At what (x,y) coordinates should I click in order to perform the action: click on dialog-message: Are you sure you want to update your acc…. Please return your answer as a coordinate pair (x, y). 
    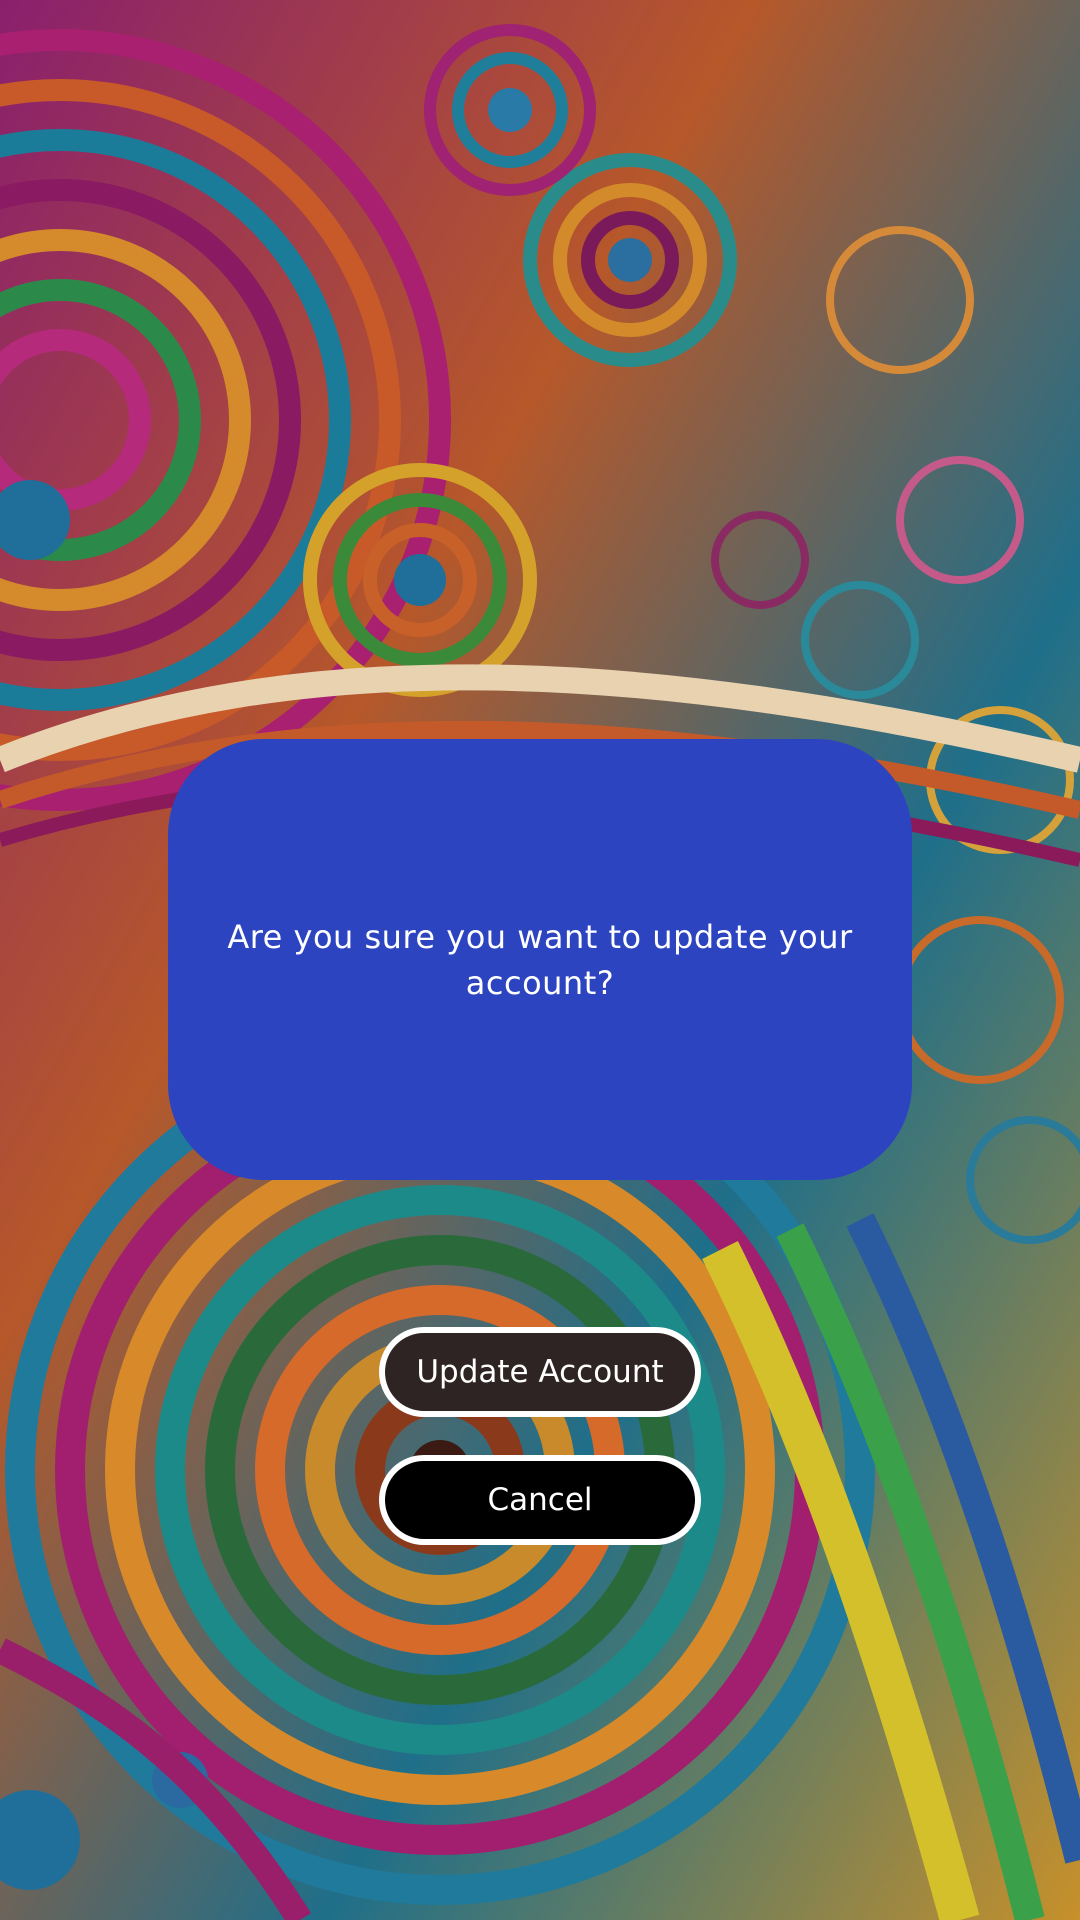
    Looking at the image, I should click on (540, 959).